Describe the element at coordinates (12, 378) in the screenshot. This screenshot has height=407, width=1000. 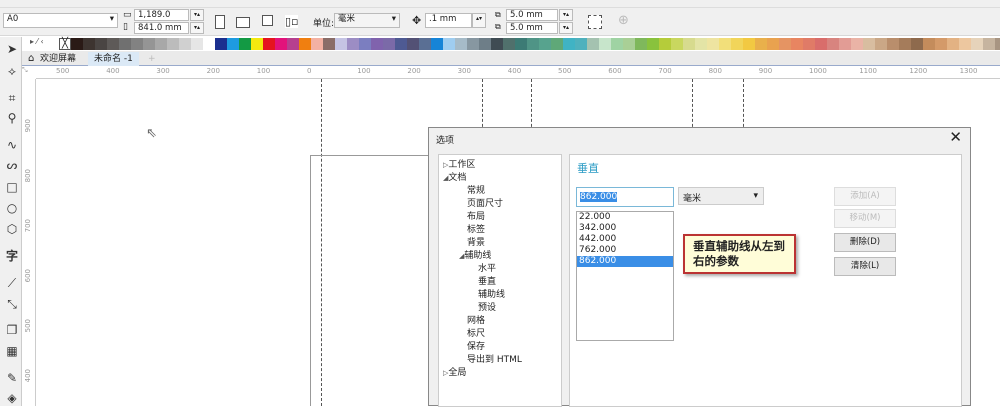
I see `eyedropper-icon: ✎` at that location.